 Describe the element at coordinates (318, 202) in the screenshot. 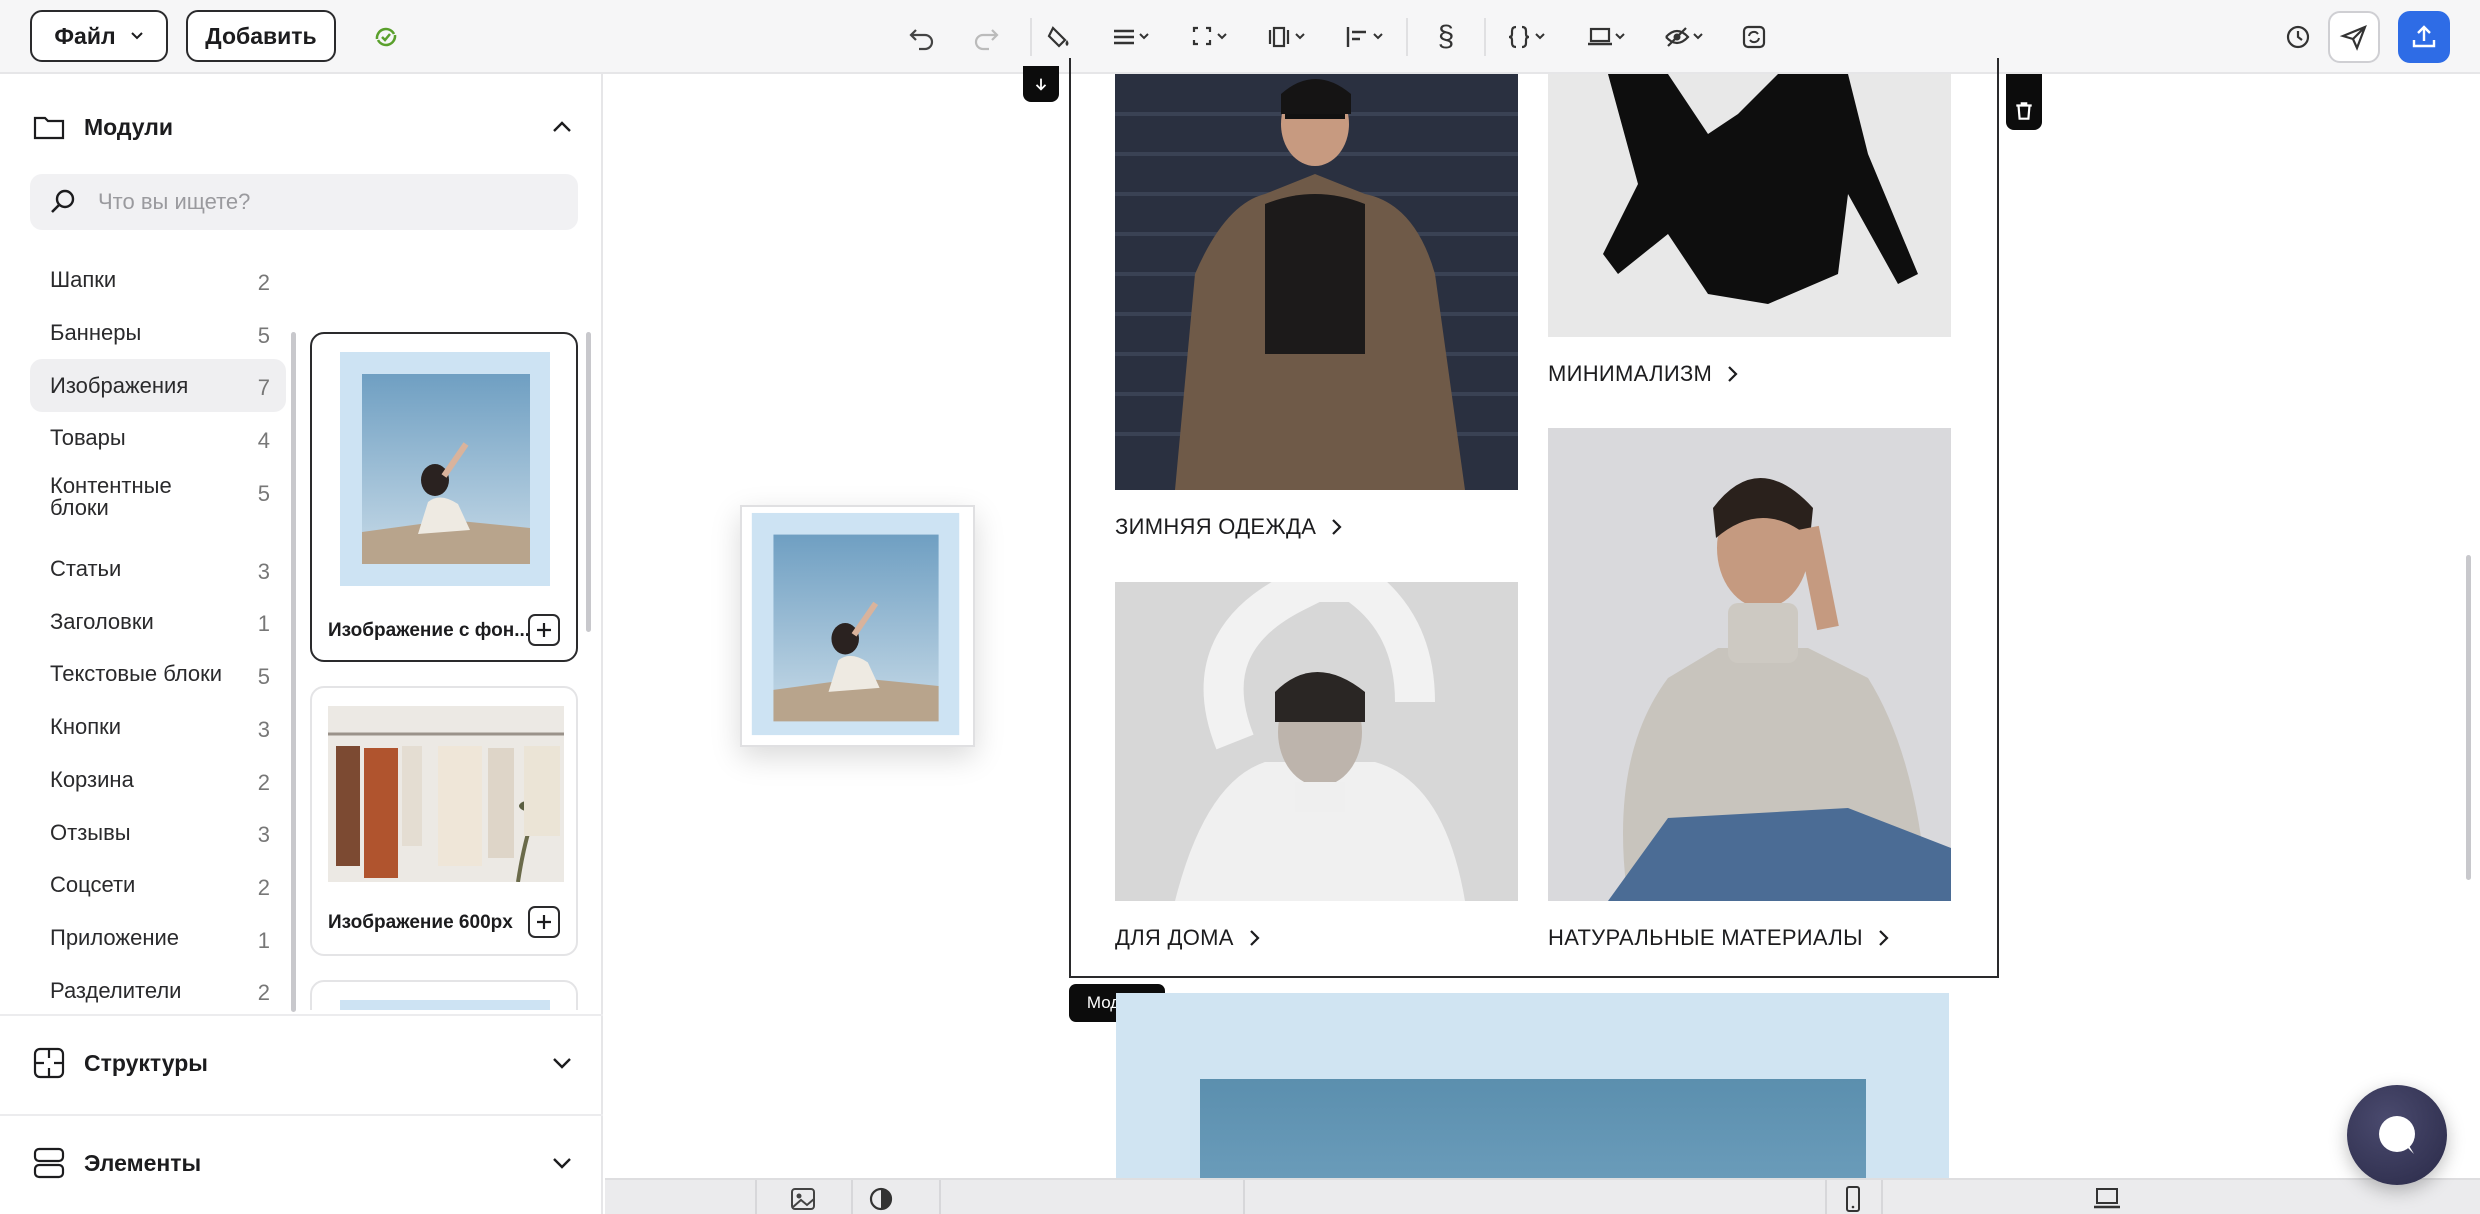

I see `search-input` at that location.